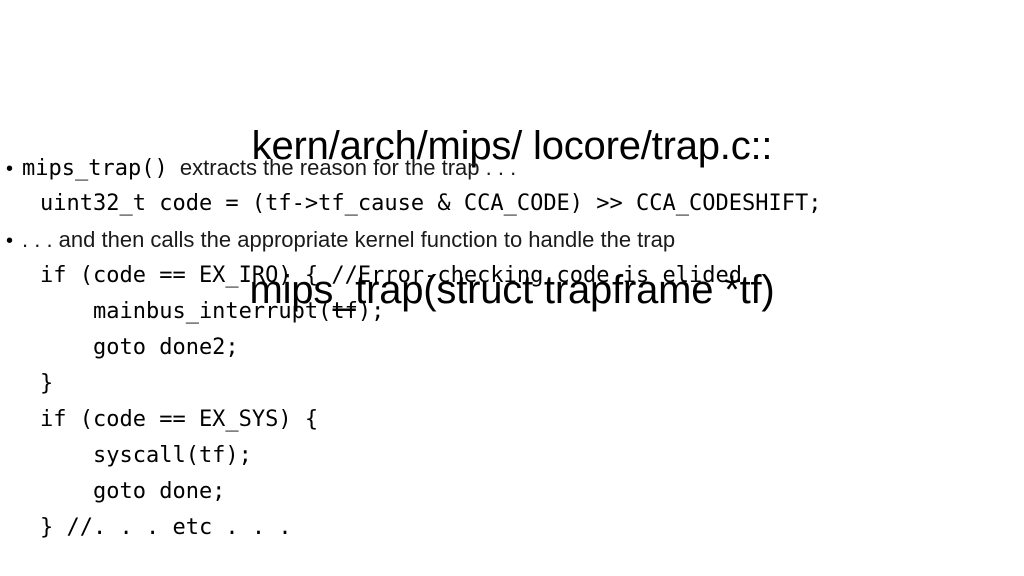 This screenshot has height=576, width=1024. What do you see at coordinates (179, 419) in the screenshot?
I see `code-line: if (code == EX_SYS) {` at bounding box center [179, 419].